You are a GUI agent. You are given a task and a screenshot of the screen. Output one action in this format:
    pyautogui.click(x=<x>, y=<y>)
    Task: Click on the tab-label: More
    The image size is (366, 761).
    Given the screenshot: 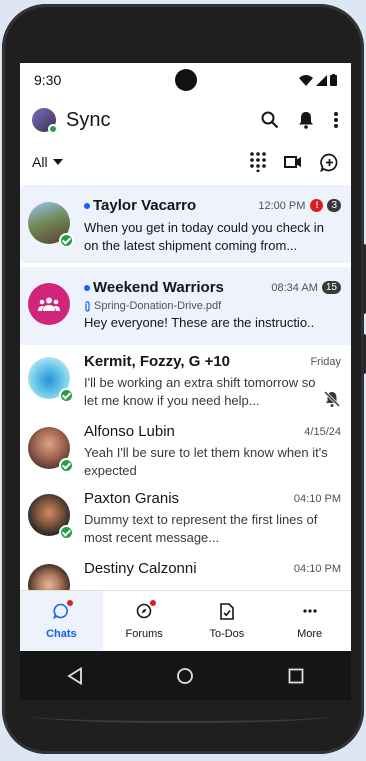 What is the action you would take?
    pyautogui.click(x=310, y=634)
    